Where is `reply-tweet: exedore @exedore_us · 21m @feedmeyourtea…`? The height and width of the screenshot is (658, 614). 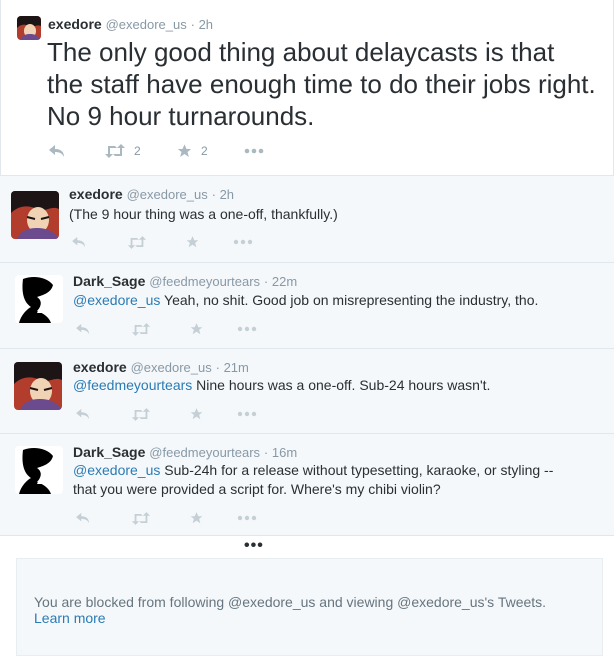
reply-tweet: exedore @exedore_us · 21m @feedmeyourtea… is located at coordinates (307, 391).